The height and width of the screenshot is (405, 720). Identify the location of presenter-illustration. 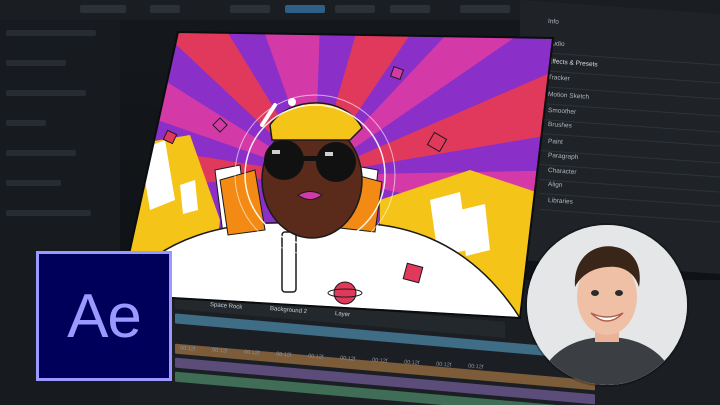
(607, 305).